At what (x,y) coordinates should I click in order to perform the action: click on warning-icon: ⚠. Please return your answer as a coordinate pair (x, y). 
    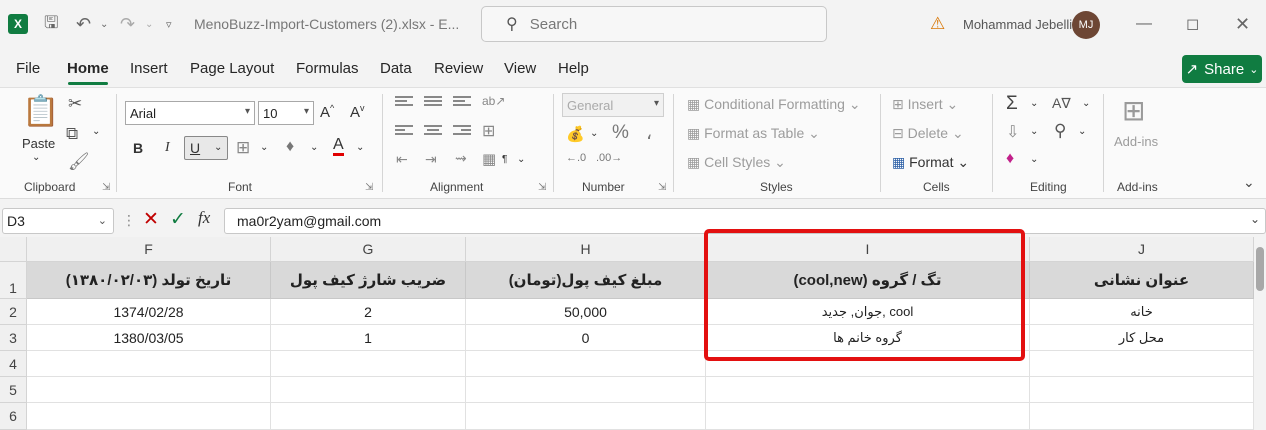
    Looking at the image, I should click on (937, 24).